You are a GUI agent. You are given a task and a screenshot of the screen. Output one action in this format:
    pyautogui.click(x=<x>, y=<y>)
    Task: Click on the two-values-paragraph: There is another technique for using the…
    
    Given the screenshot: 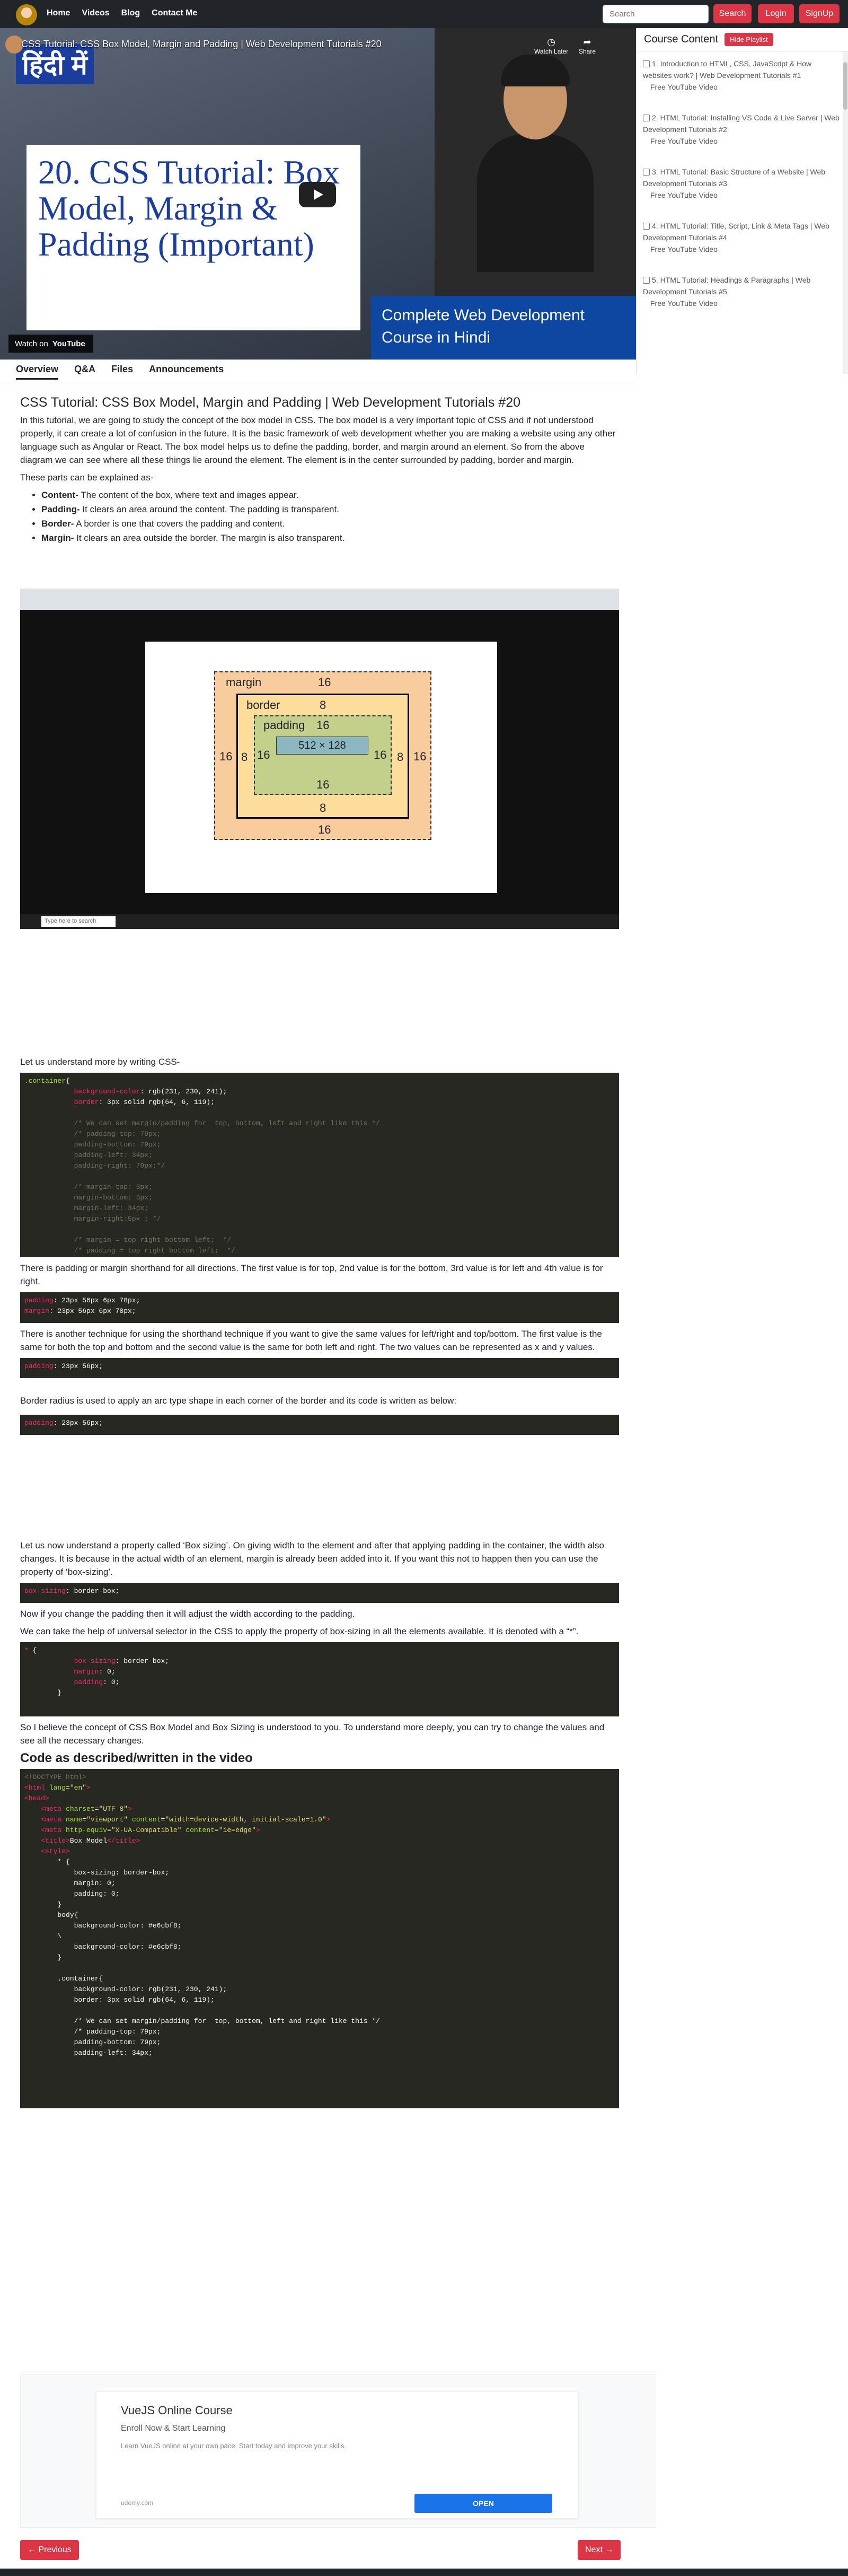 What is the action you would take?
    pyautogui.click(x=311, y=1340)
    